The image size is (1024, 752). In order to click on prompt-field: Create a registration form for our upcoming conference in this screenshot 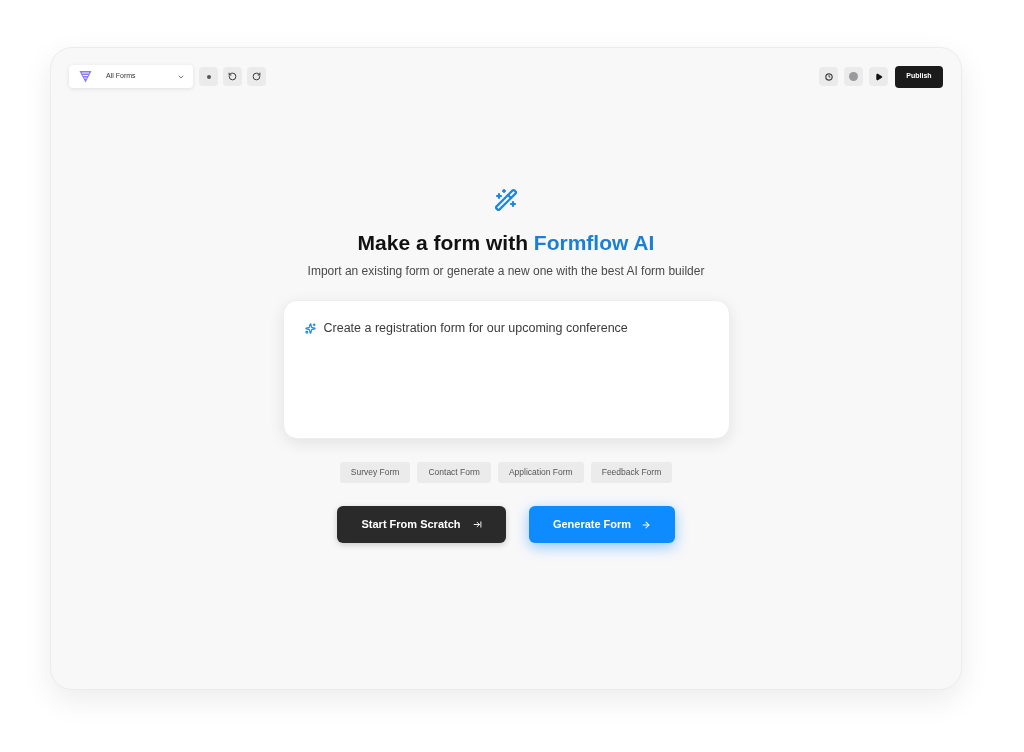, I will do `click(506, 369)`.